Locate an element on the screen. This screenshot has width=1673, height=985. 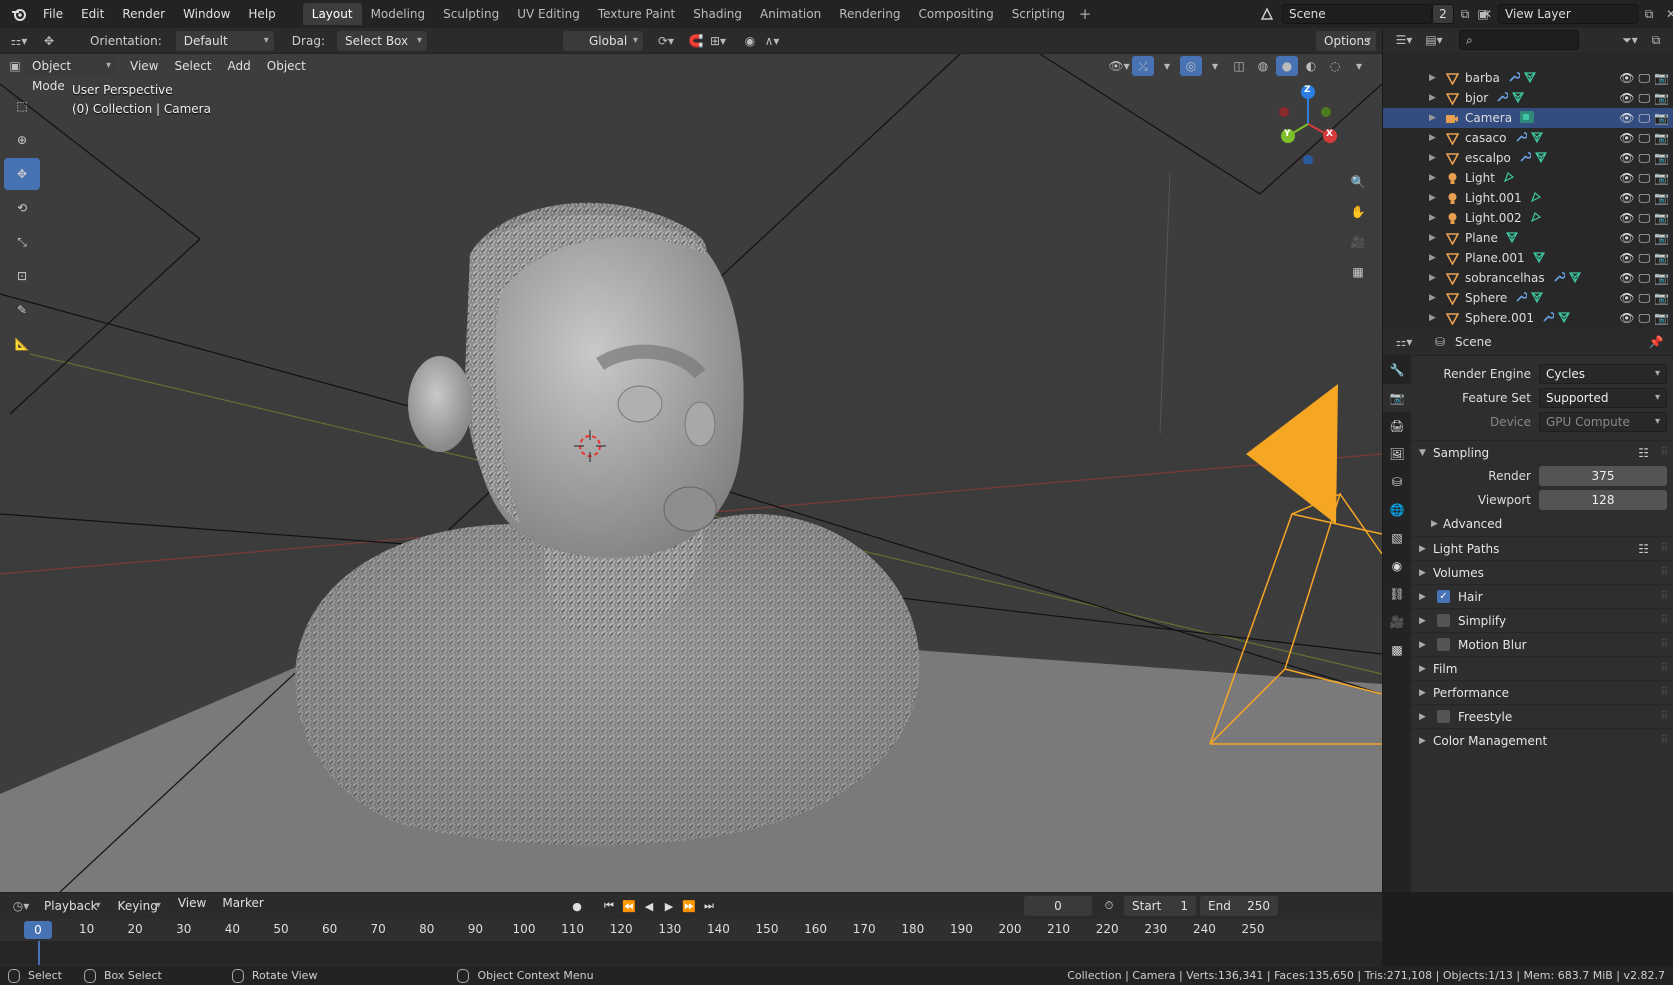
jump-end-icon: ⏭ is located at coordinates (709, 906).